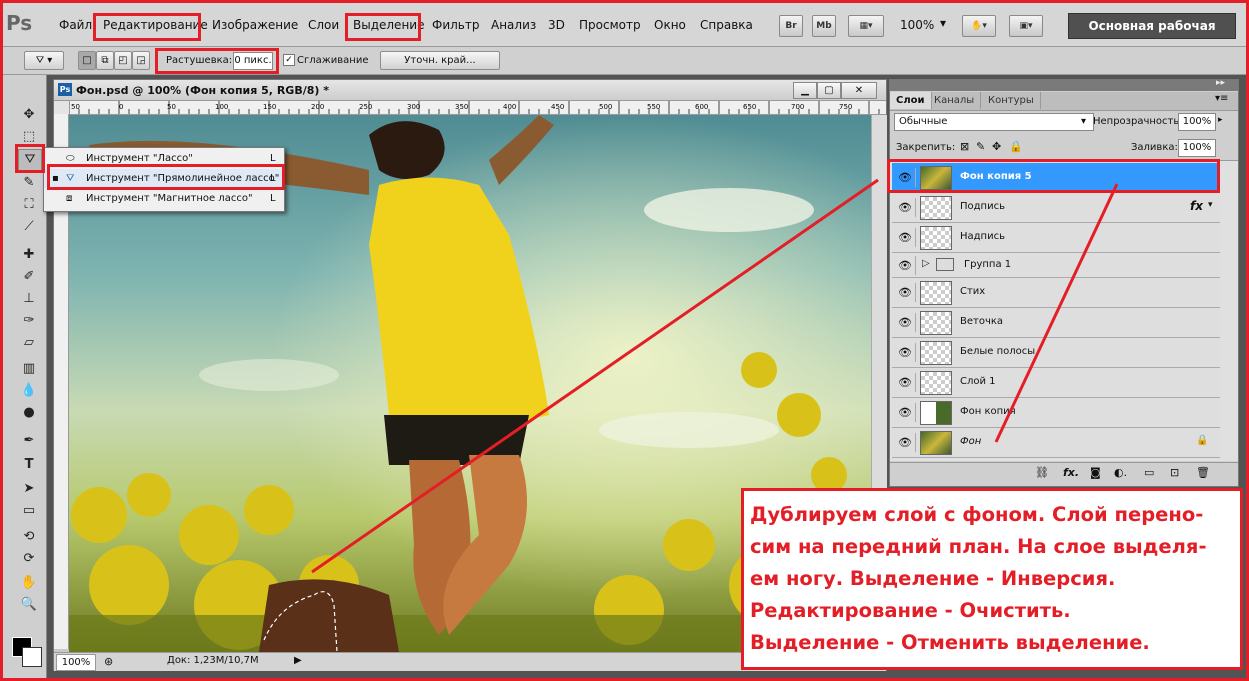 Image resolution: width=1249 pixels, height=681 pixels. What do you see at coordinates (1197, 148) in the screenshot?
I see `fill-input: 100%` at bounding box center [1197, 148].